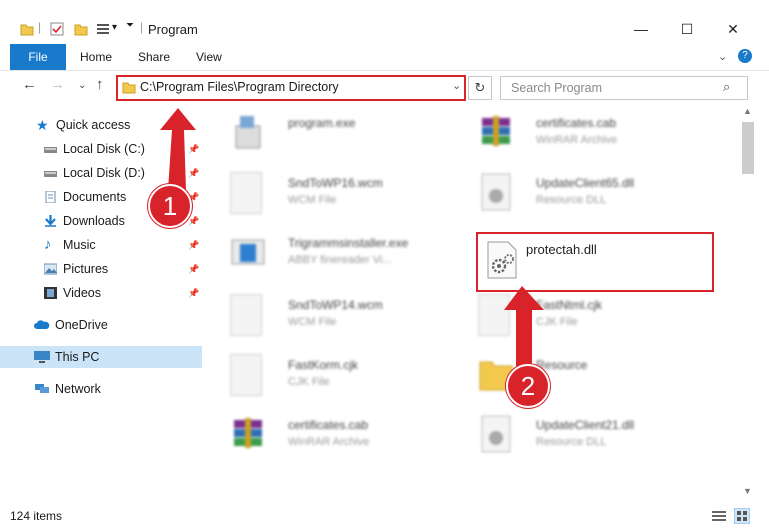 Image resolution: width=769 pixels, height=532 pixels. What do you see at coordinates (101, 357) in the screenshot?
I see `nav-this-pc: This PC` at bounding box center [101, 357].